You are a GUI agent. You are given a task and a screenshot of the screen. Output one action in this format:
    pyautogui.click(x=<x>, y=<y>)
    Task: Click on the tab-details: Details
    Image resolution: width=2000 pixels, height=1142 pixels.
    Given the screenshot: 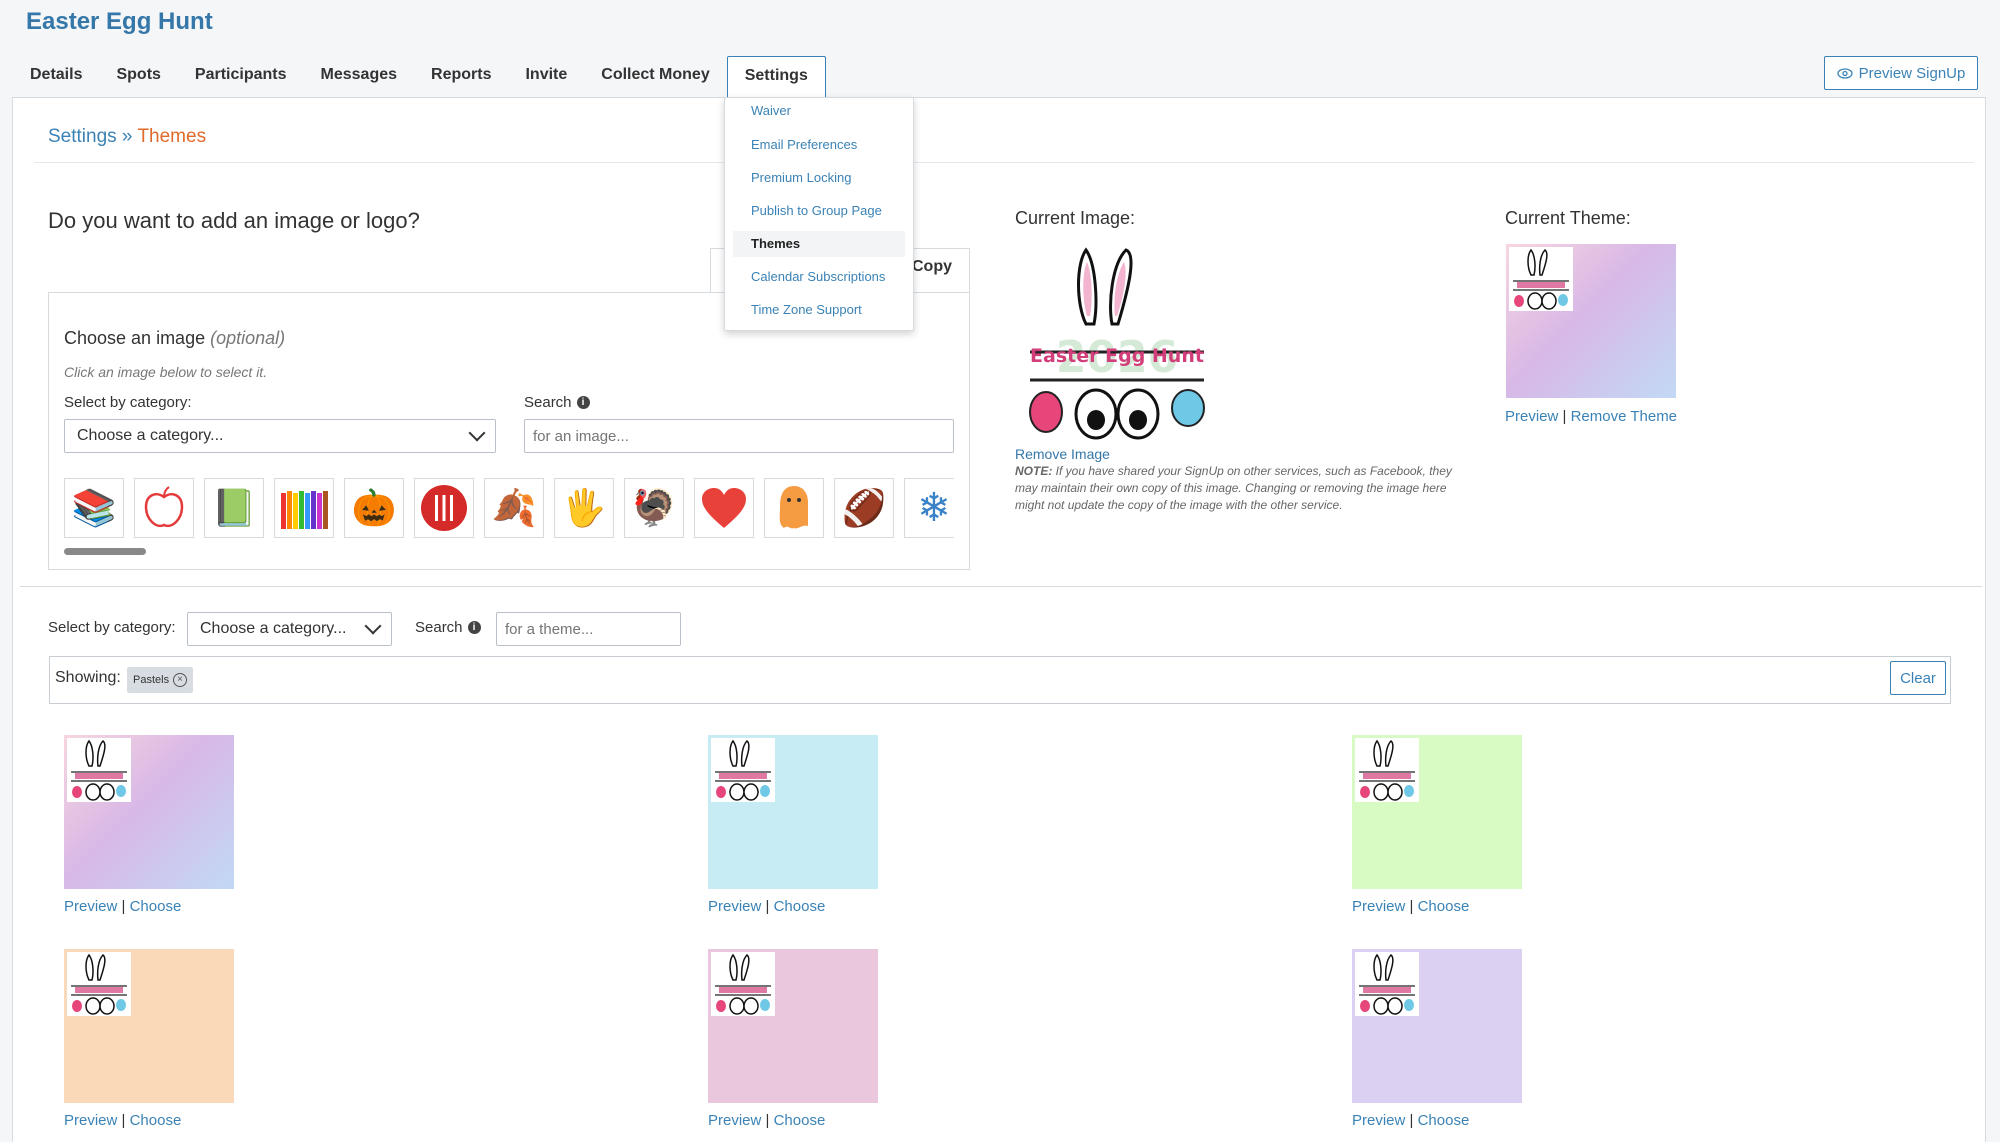 What is the action you would take?
    pyautogui.click(x=56, y=77)
    